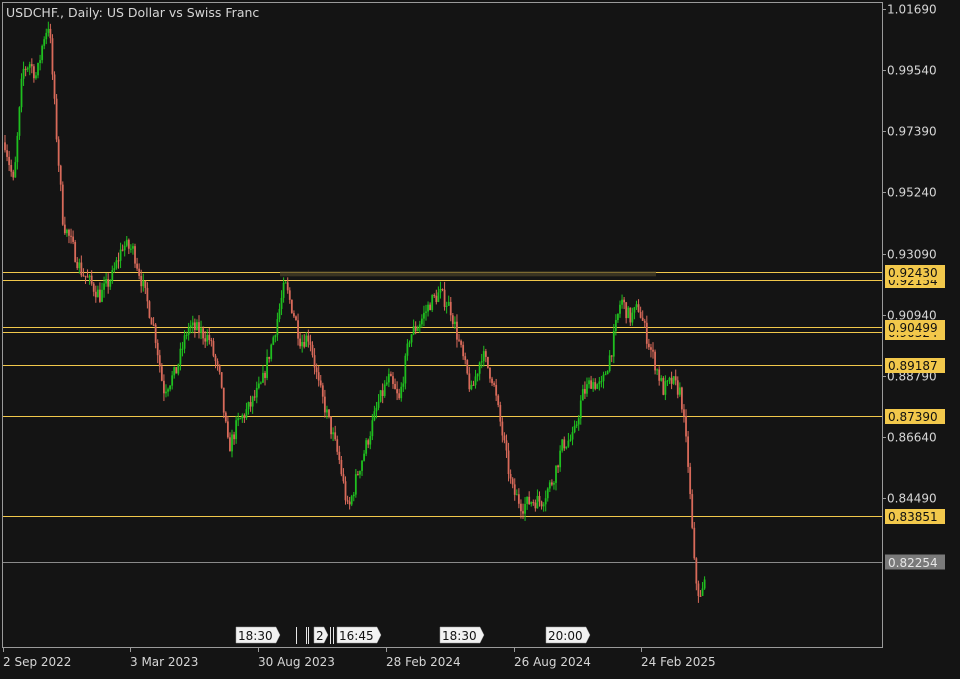 Image resolution: width=960 pixels, height=679 pixels. What do you see at coordinates (37, 662) in the screenshot?
I see `time-tick-label: 2 Sep 2022` at bounding box center [37, 662].